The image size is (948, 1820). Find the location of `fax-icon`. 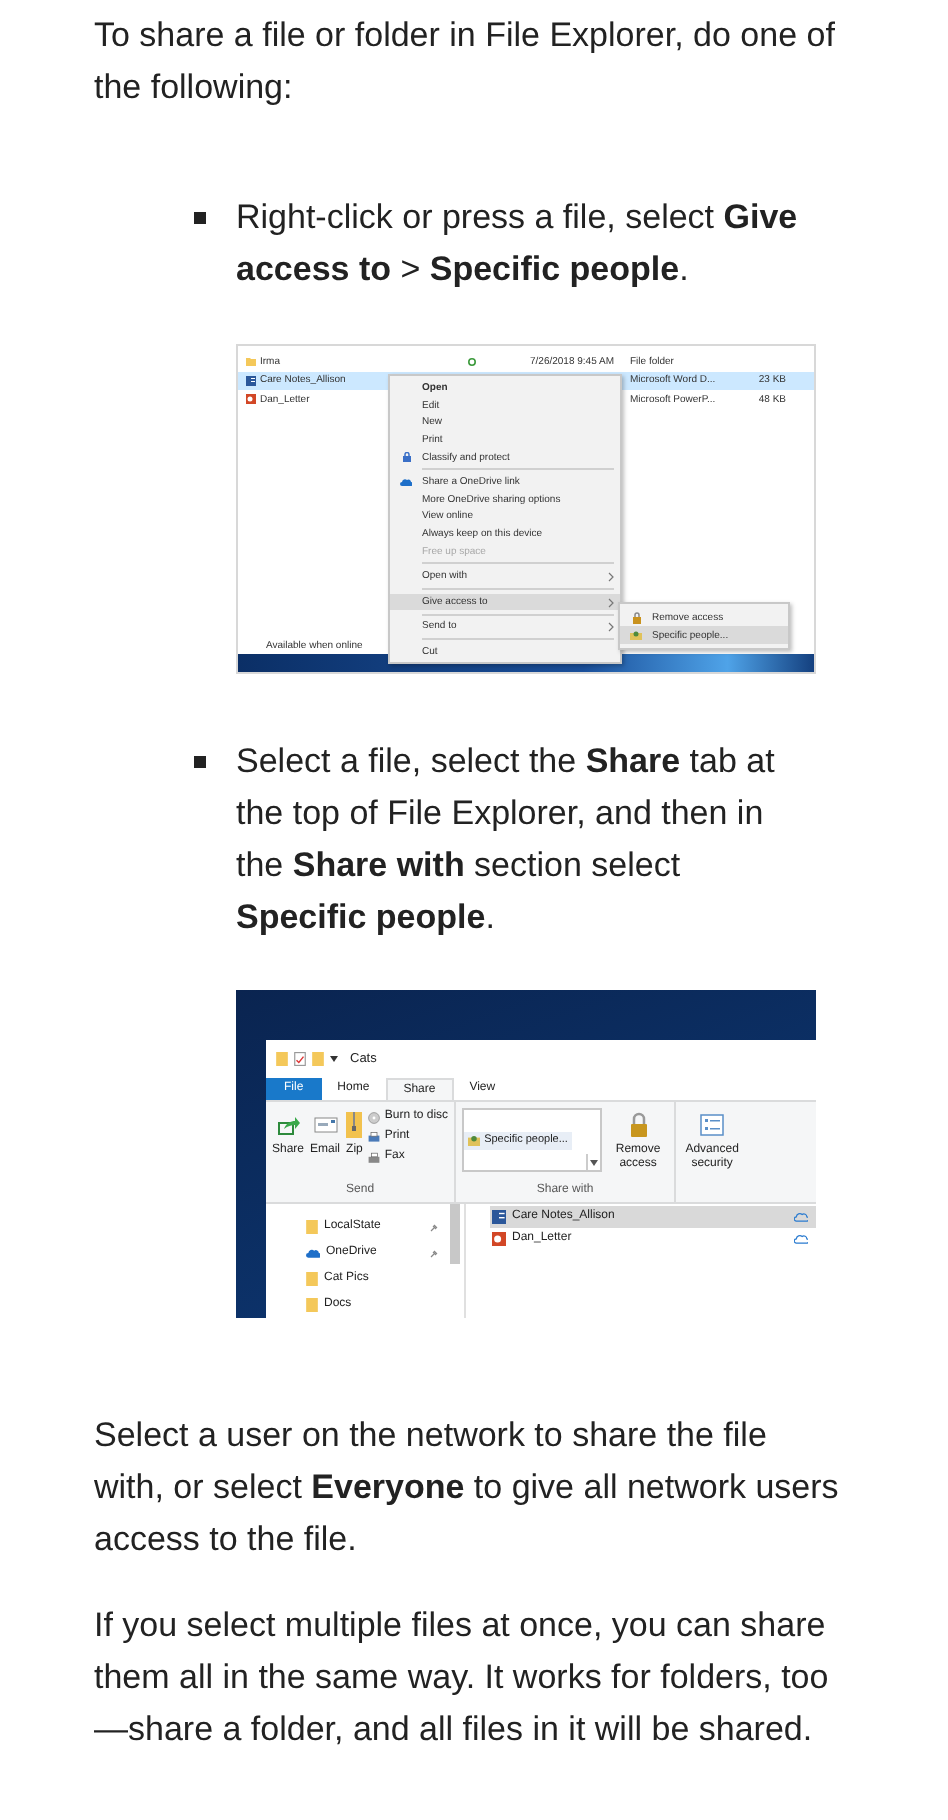

fax-icon is located at coordinates (374, 1157).